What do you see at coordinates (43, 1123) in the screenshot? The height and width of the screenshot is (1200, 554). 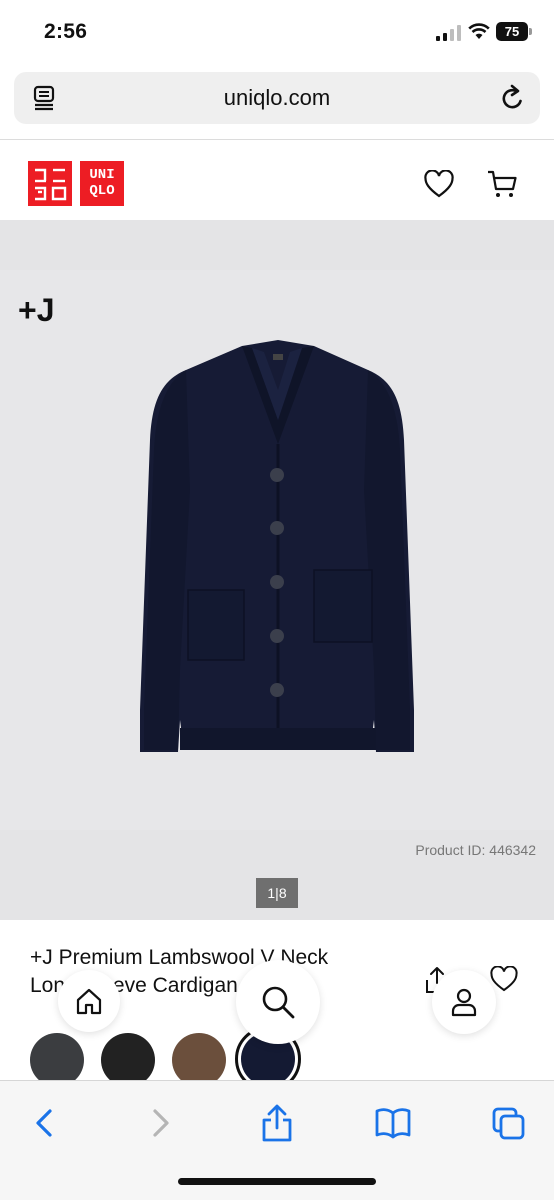 I see `back-icon` at bounding box center [43, 1123].